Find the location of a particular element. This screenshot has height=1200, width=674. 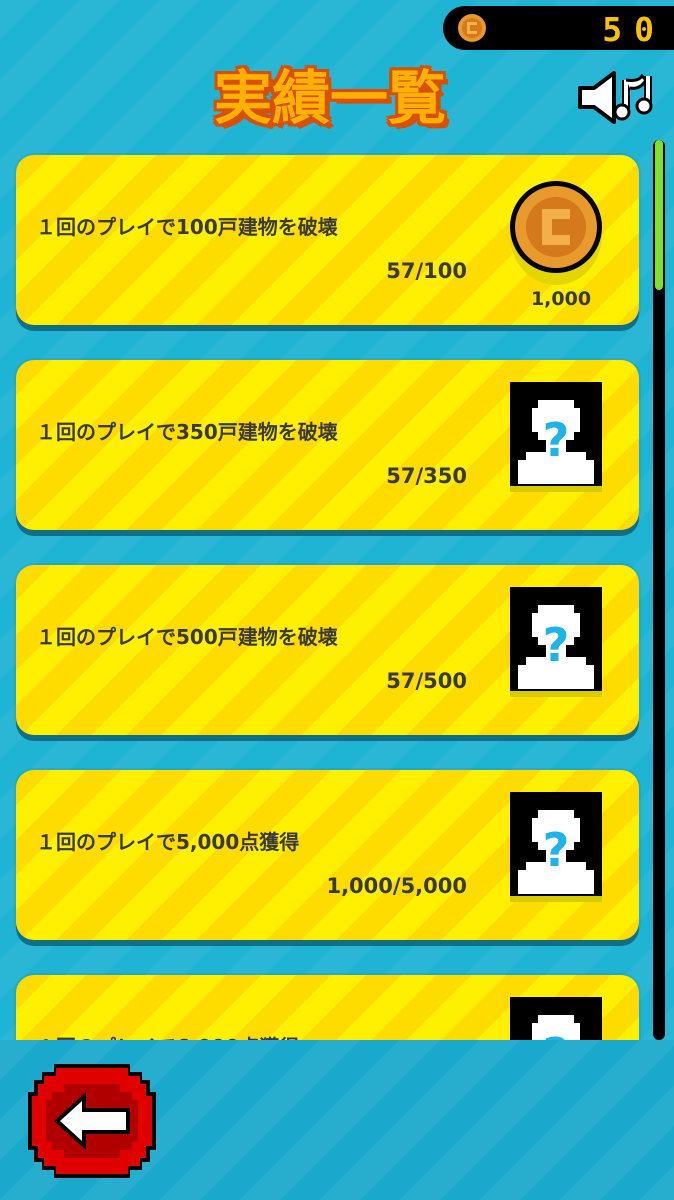

page-title: 実績一覧 is located at coordinates (329, 98).